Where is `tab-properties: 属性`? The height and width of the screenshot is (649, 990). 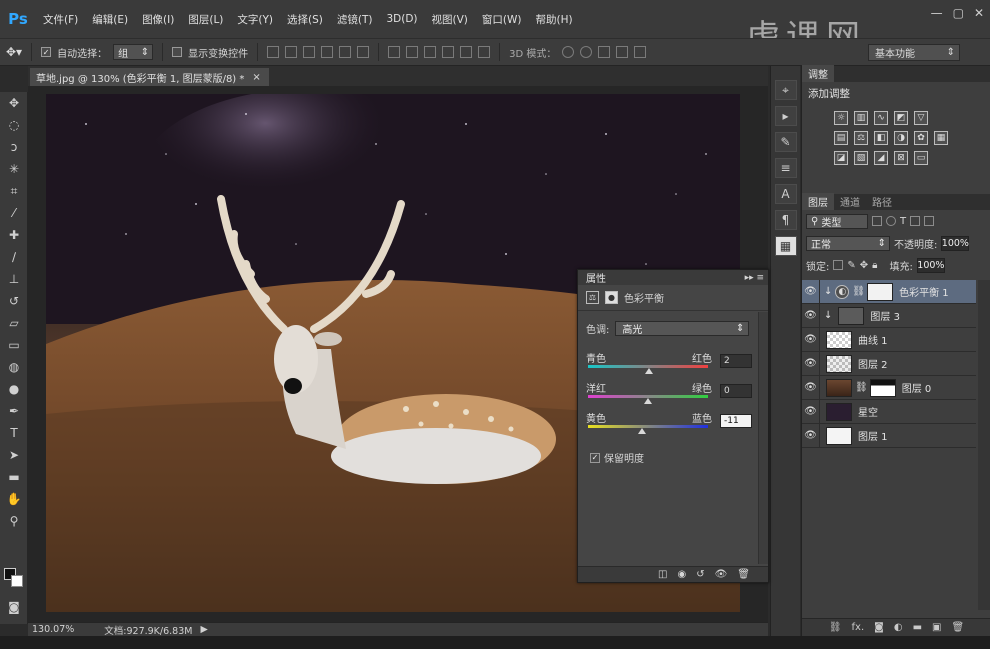 tab-properties: 属性 is located at coordinates (596, 277).